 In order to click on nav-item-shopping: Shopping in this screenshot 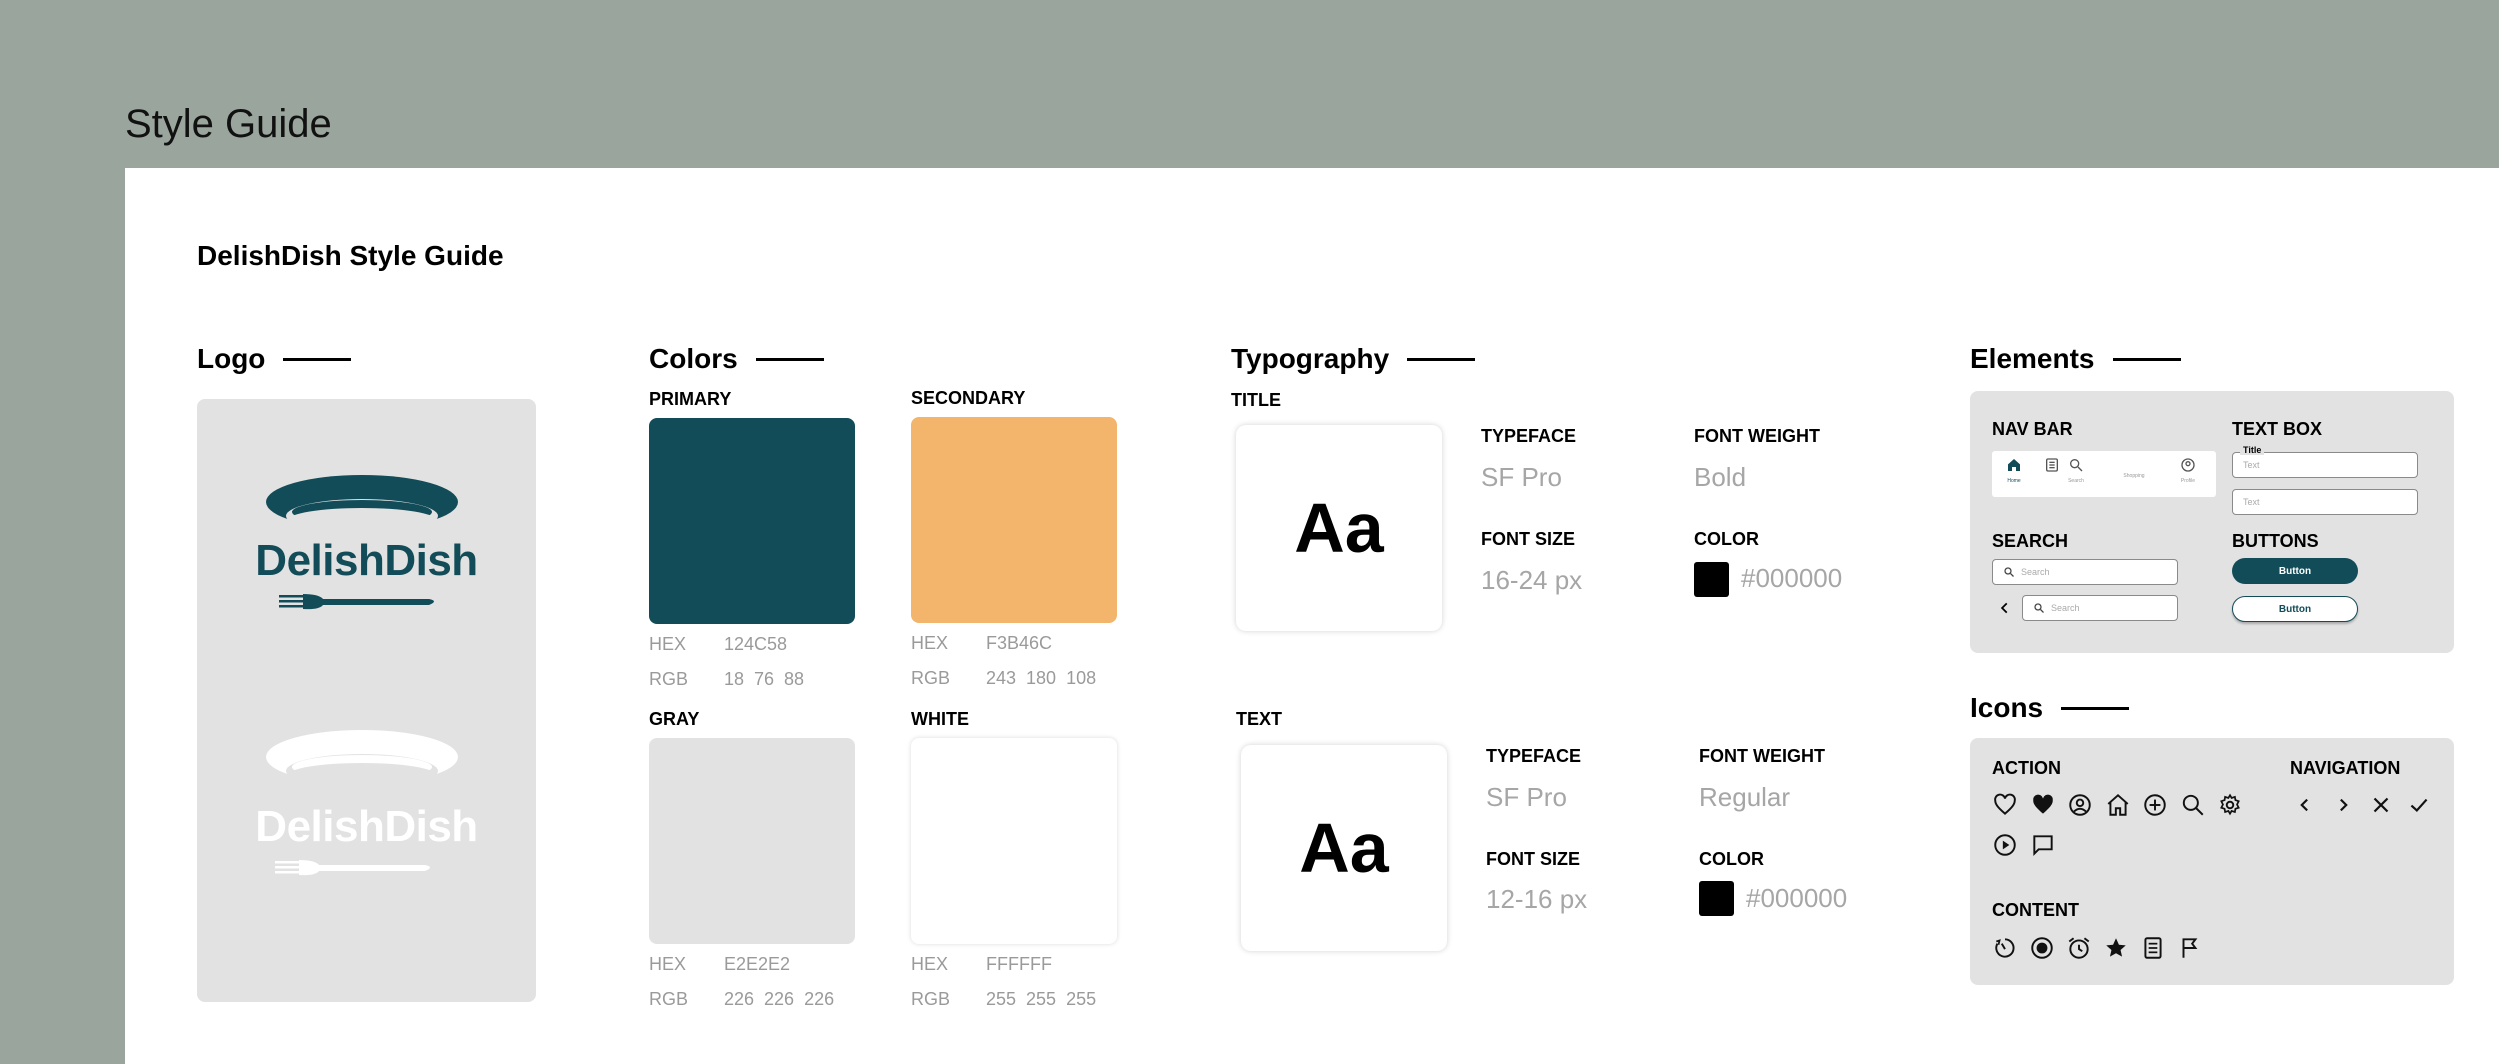, I will do `click(2134, 476)`.